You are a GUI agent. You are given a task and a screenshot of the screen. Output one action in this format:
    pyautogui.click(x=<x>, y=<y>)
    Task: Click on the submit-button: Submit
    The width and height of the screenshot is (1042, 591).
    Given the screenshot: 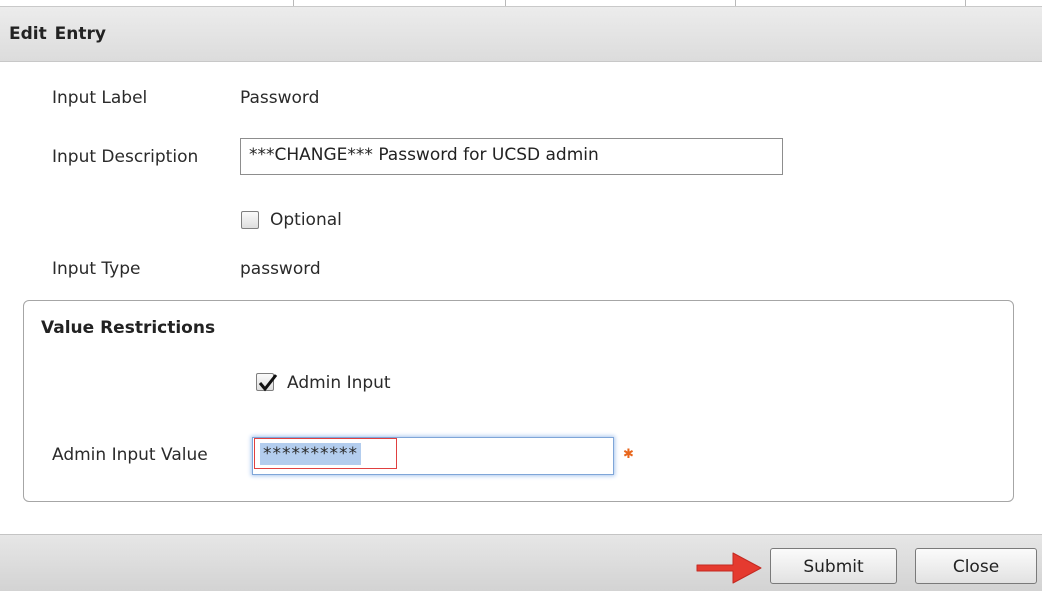 What is the action you would take?
    pyautogui.click(x=833, y=566)
    